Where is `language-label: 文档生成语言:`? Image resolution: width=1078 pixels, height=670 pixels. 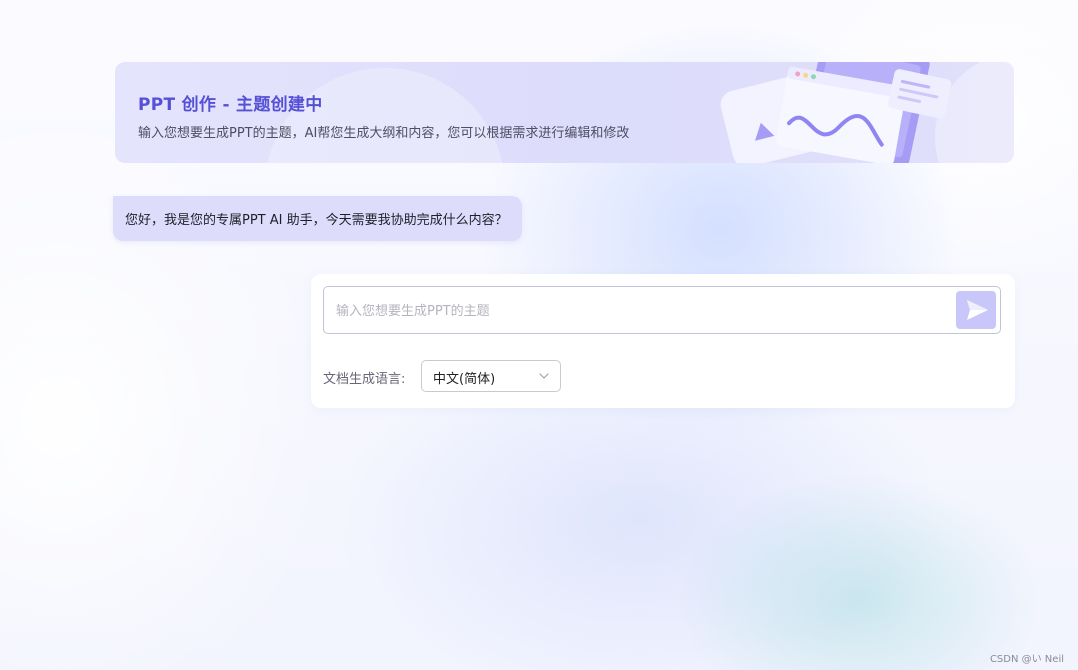
language-label: 文档生成语言: is located at coordinates (364, 379).